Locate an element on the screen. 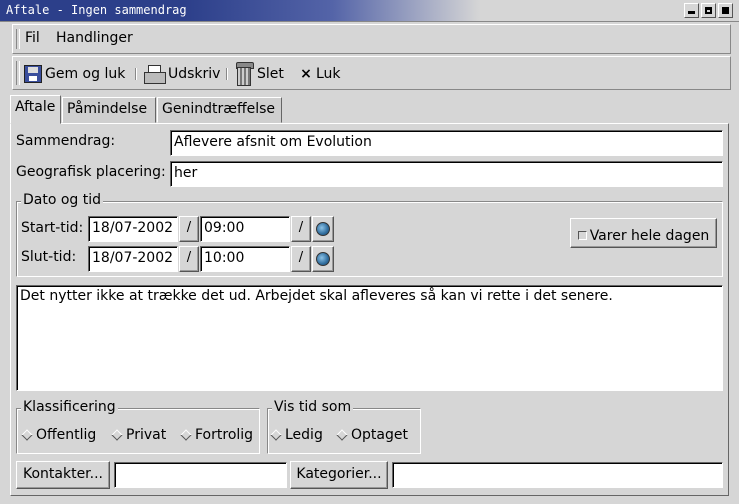  menubar-grip is located at coordinates (18, 39).